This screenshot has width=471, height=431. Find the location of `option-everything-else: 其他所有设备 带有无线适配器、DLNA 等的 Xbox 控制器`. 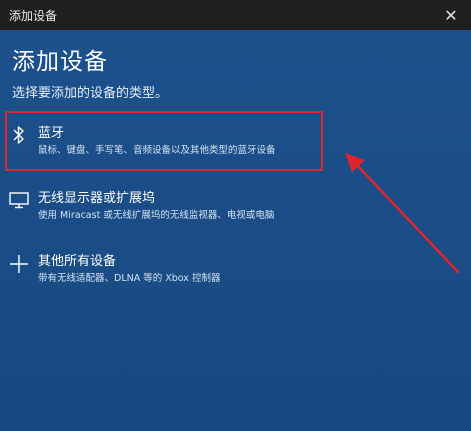

option-everything-else: 其他所有设备 带有无线适配器、DLNA 等的 Xbox 控制器 is located at coordinates (235, 268).